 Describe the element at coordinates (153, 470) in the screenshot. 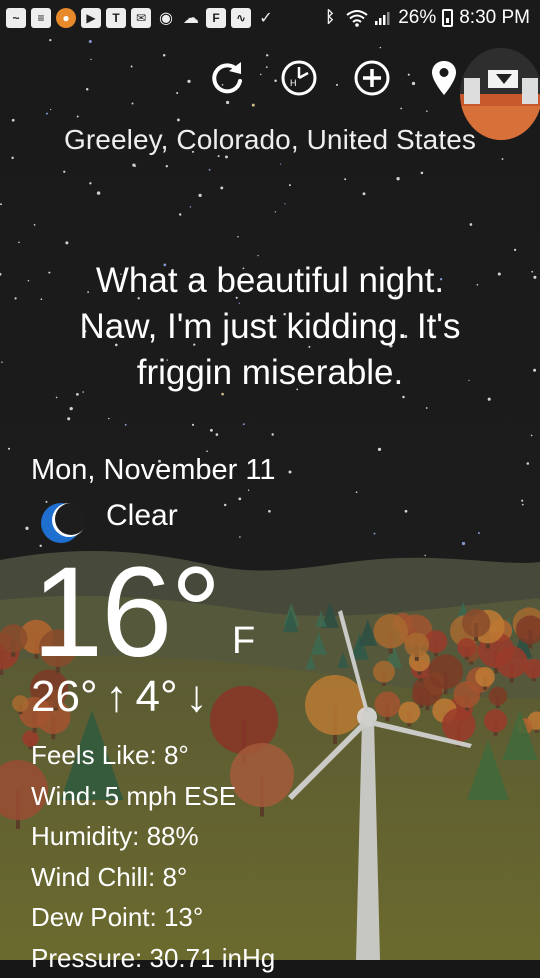

I see `forecast-date: Mon, November 11` at that location.